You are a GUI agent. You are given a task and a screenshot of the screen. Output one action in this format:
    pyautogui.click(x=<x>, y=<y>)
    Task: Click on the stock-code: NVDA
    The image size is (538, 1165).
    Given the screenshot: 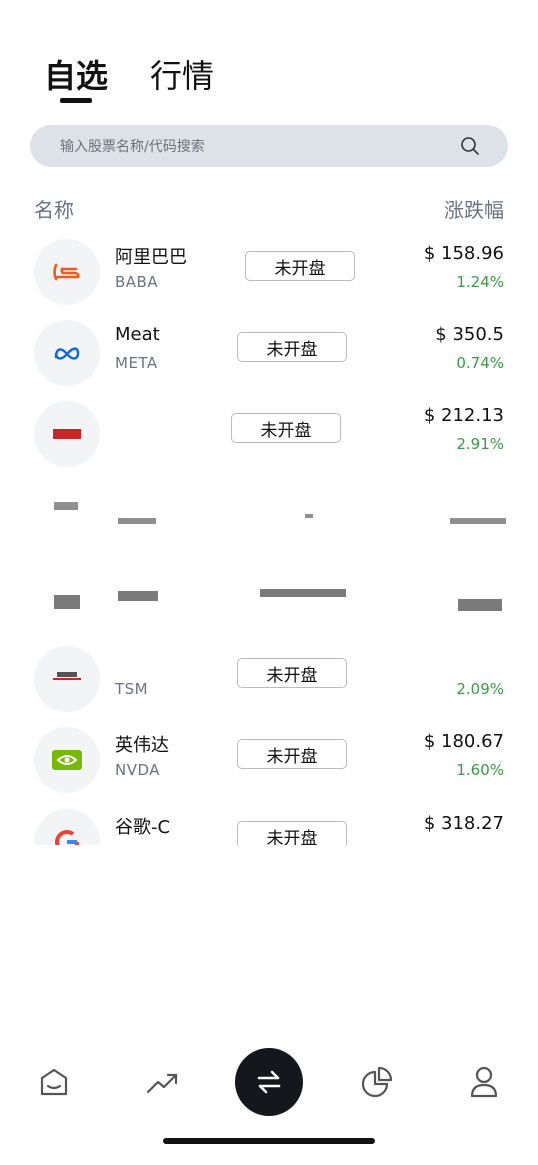 What is the action you would take?
    pyautogui.click(x=138, y=770)
    